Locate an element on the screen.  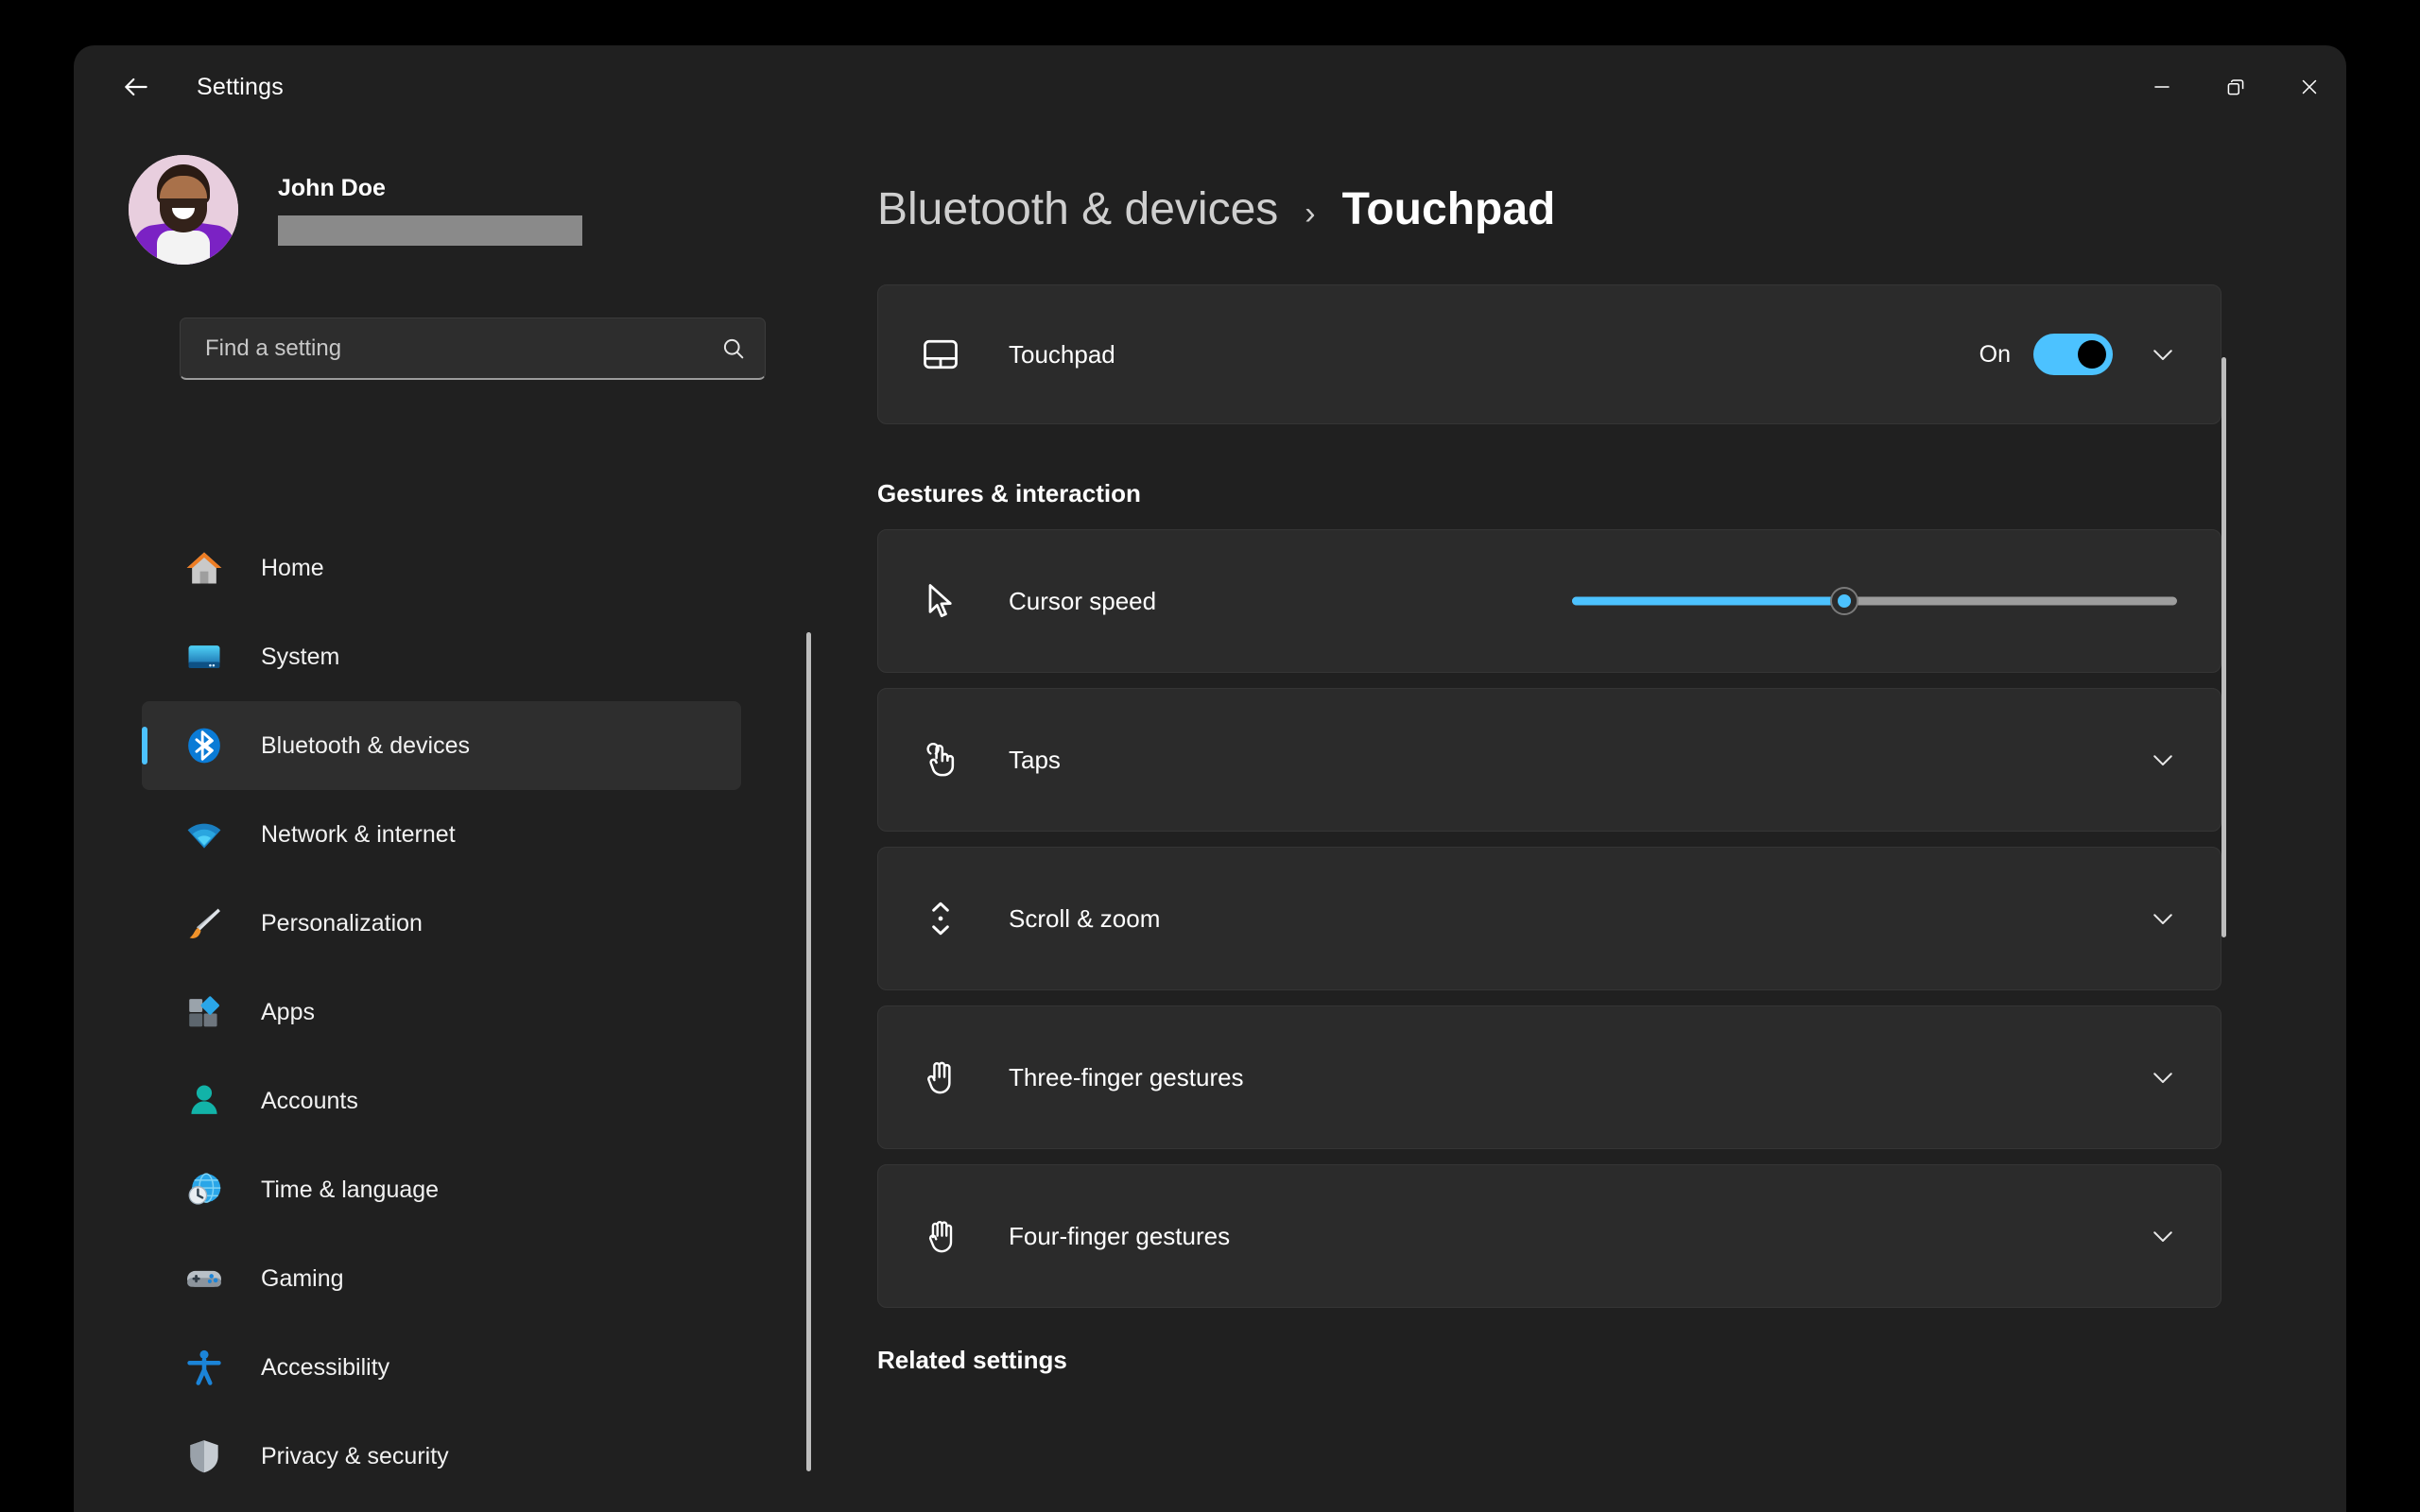
slider-thumb is located at coordinates (1844, 601).